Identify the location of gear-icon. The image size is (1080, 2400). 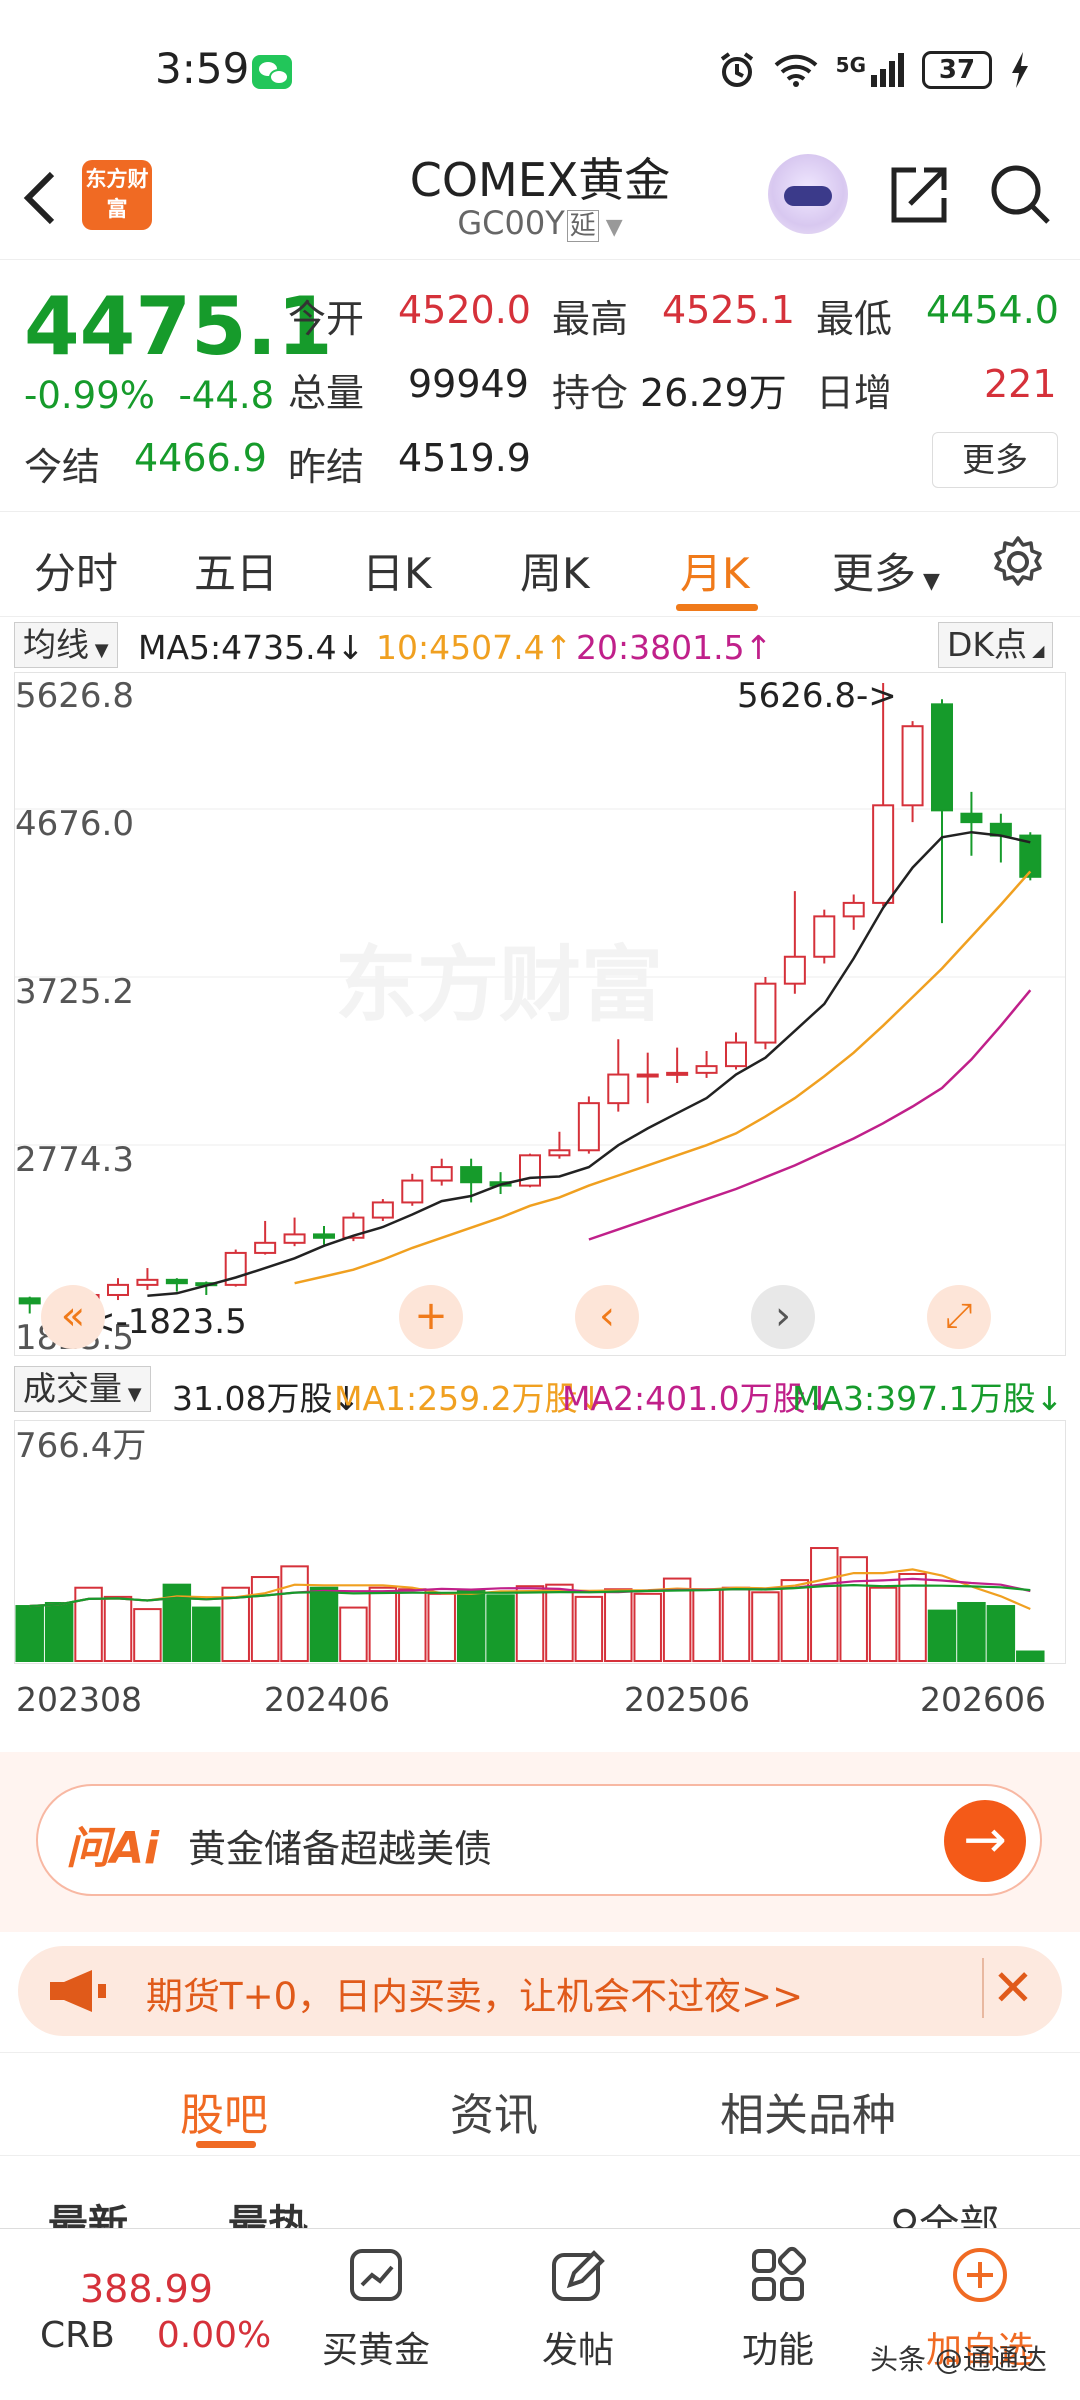
(1018, 562).